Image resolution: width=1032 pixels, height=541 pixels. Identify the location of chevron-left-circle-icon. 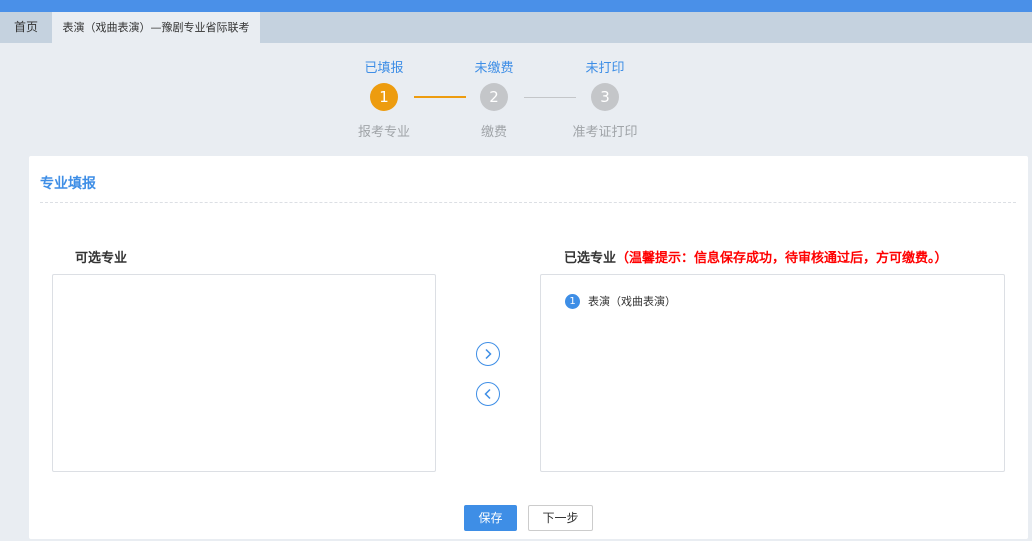
(487, 394).